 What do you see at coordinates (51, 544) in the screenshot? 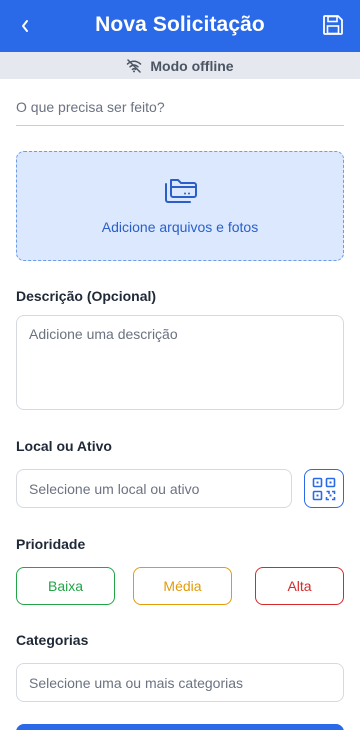
I see `priority-label: Prioridade` at bounding box center [51, 544].